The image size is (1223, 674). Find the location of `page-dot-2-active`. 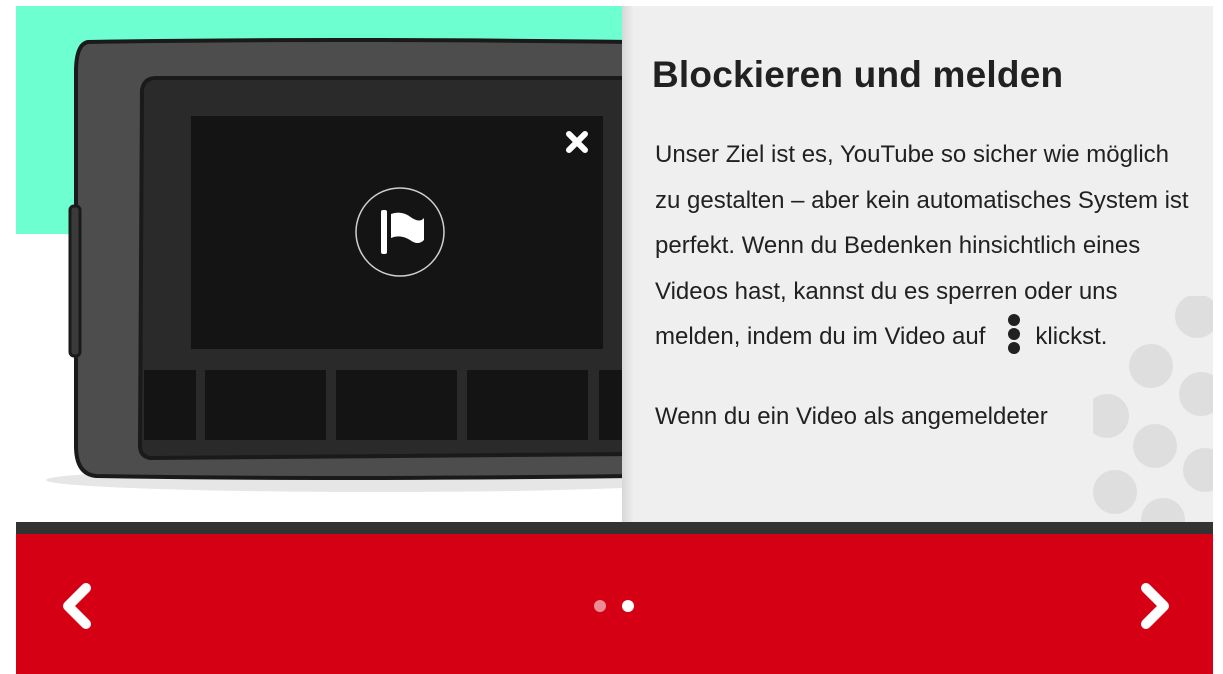

page-dot-2-active is located at coordinates (628, 606).